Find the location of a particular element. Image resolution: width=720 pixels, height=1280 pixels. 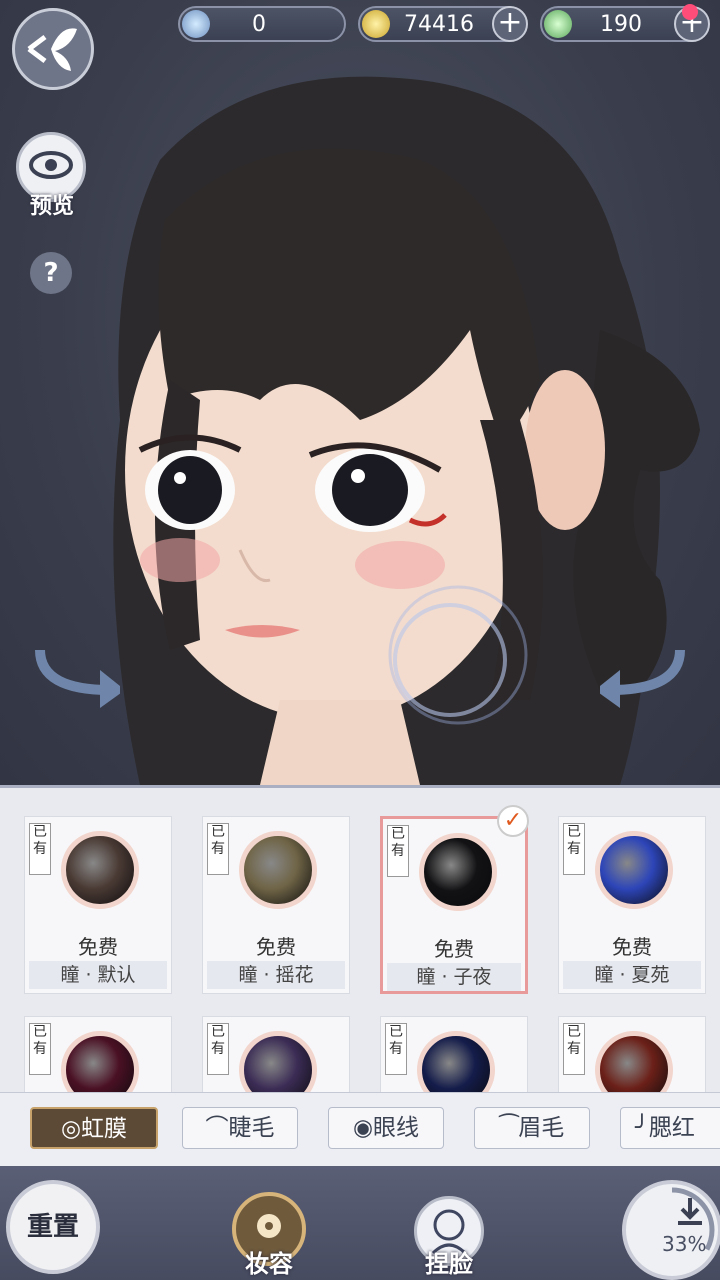

coin-icon is located at coordinates (376, 24).